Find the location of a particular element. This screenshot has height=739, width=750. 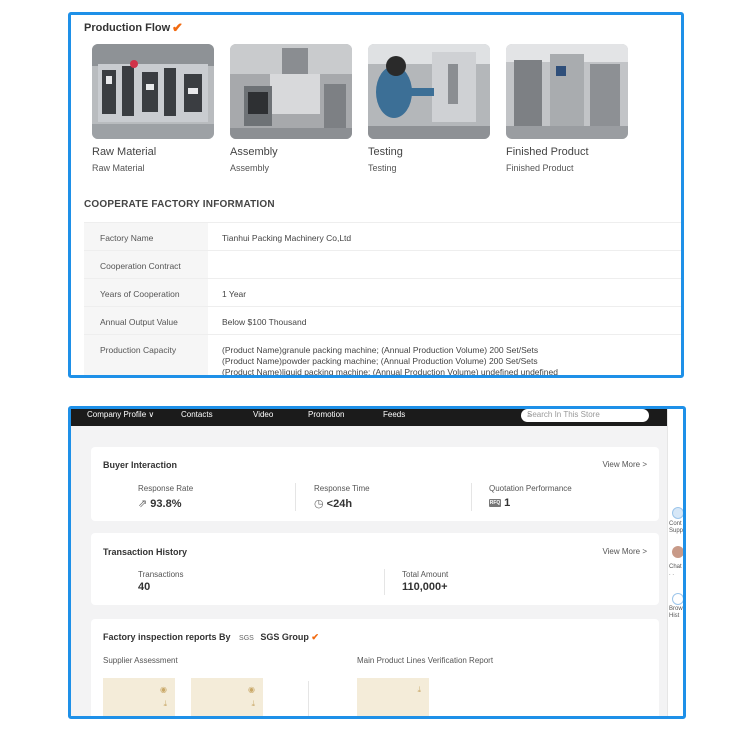

share-arrow-icon: ⇗ is located at coordinates (143, 504).